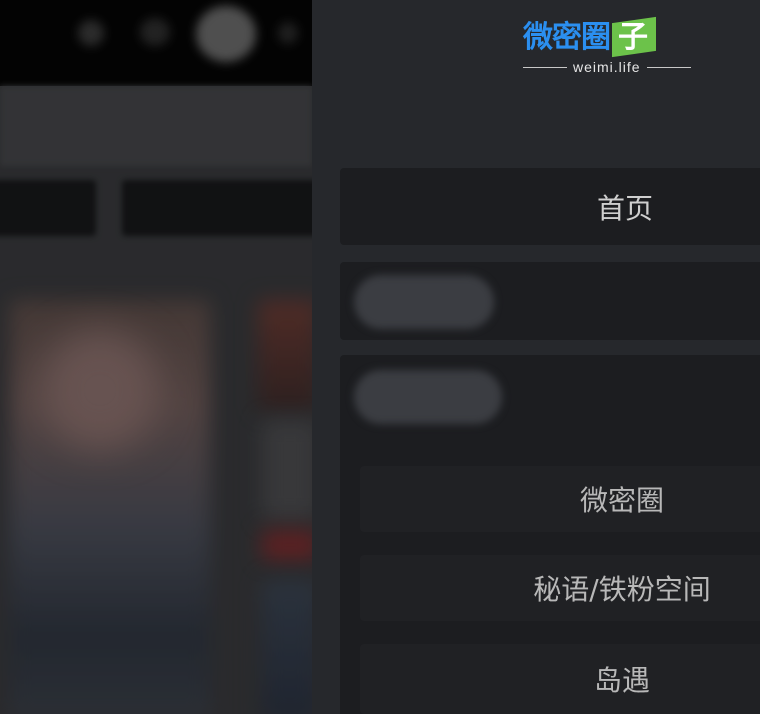 This screenshot has width=760, height=714. I want to click on submenu-item-daoyu: 岛遇, so click(560, 679).